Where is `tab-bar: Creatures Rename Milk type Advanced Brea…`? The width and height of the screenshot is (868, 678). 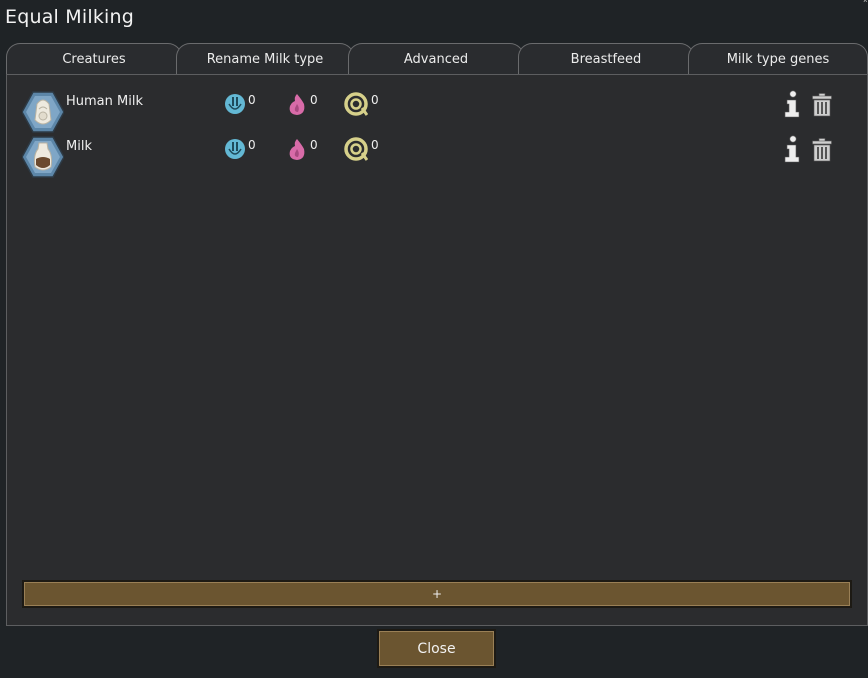 tab-bar: Creatures Rename Milk type Advanced Brea… is located at coordinates (437, 59).